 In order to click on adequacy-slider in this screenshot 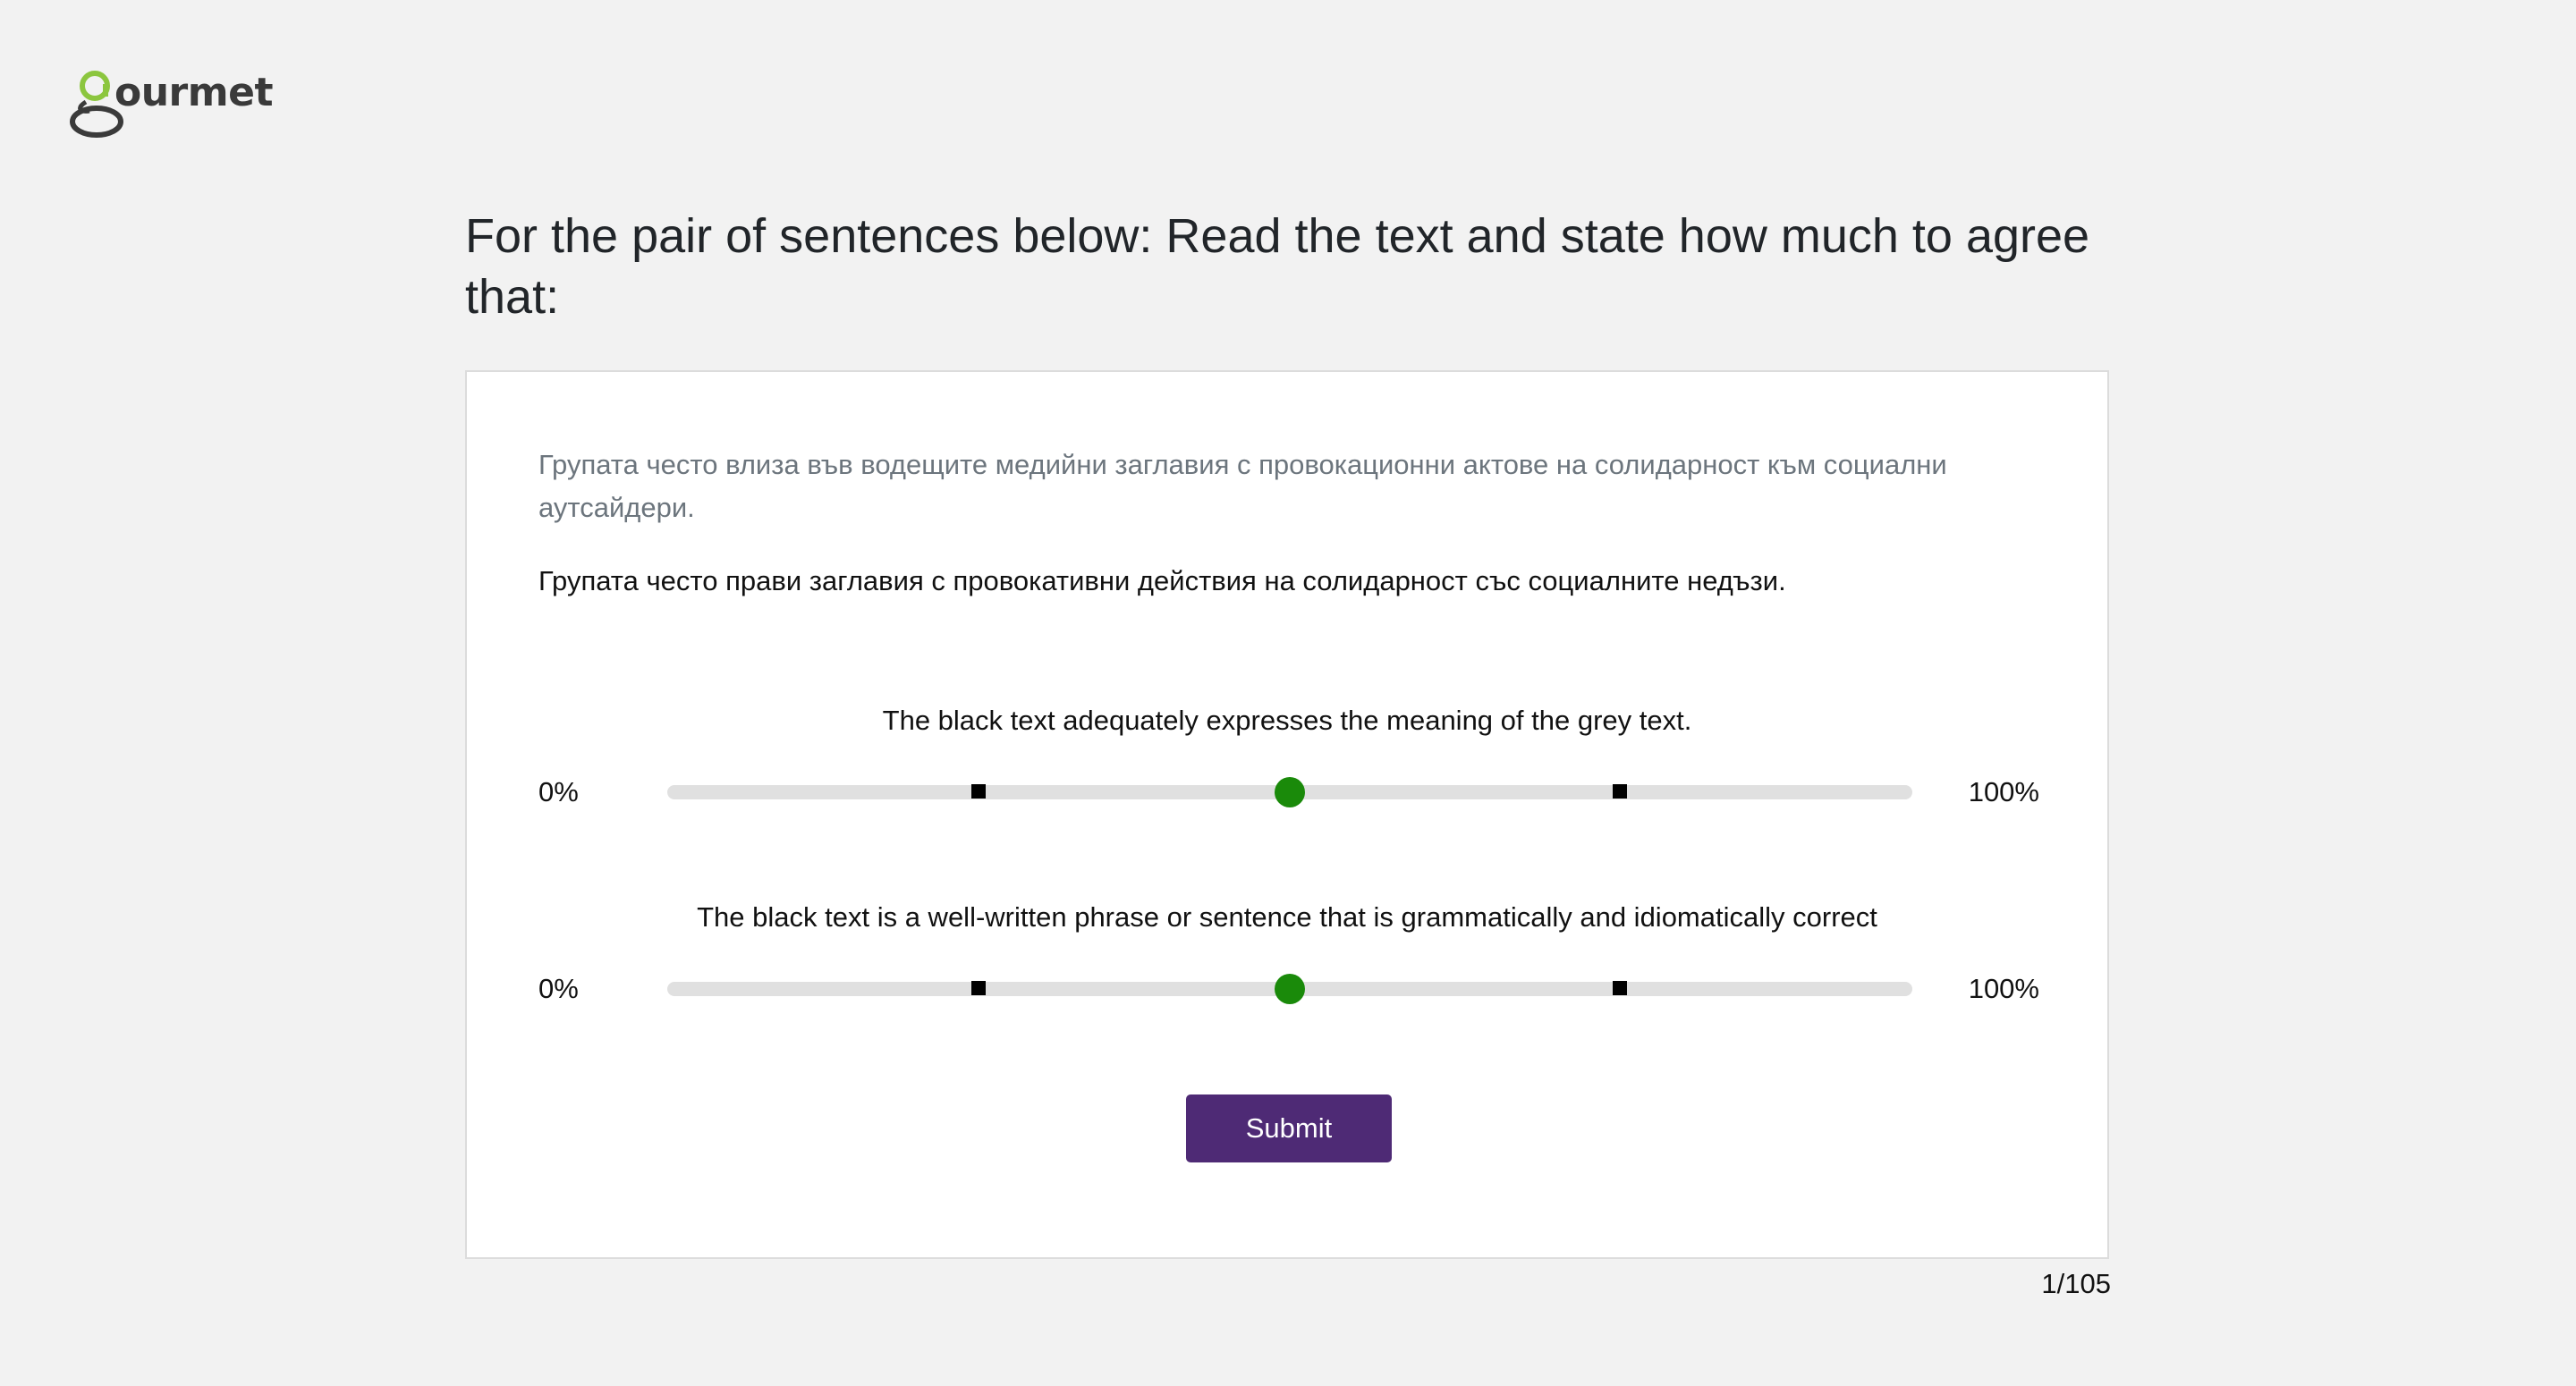, I will do `click(1289, 792)`.